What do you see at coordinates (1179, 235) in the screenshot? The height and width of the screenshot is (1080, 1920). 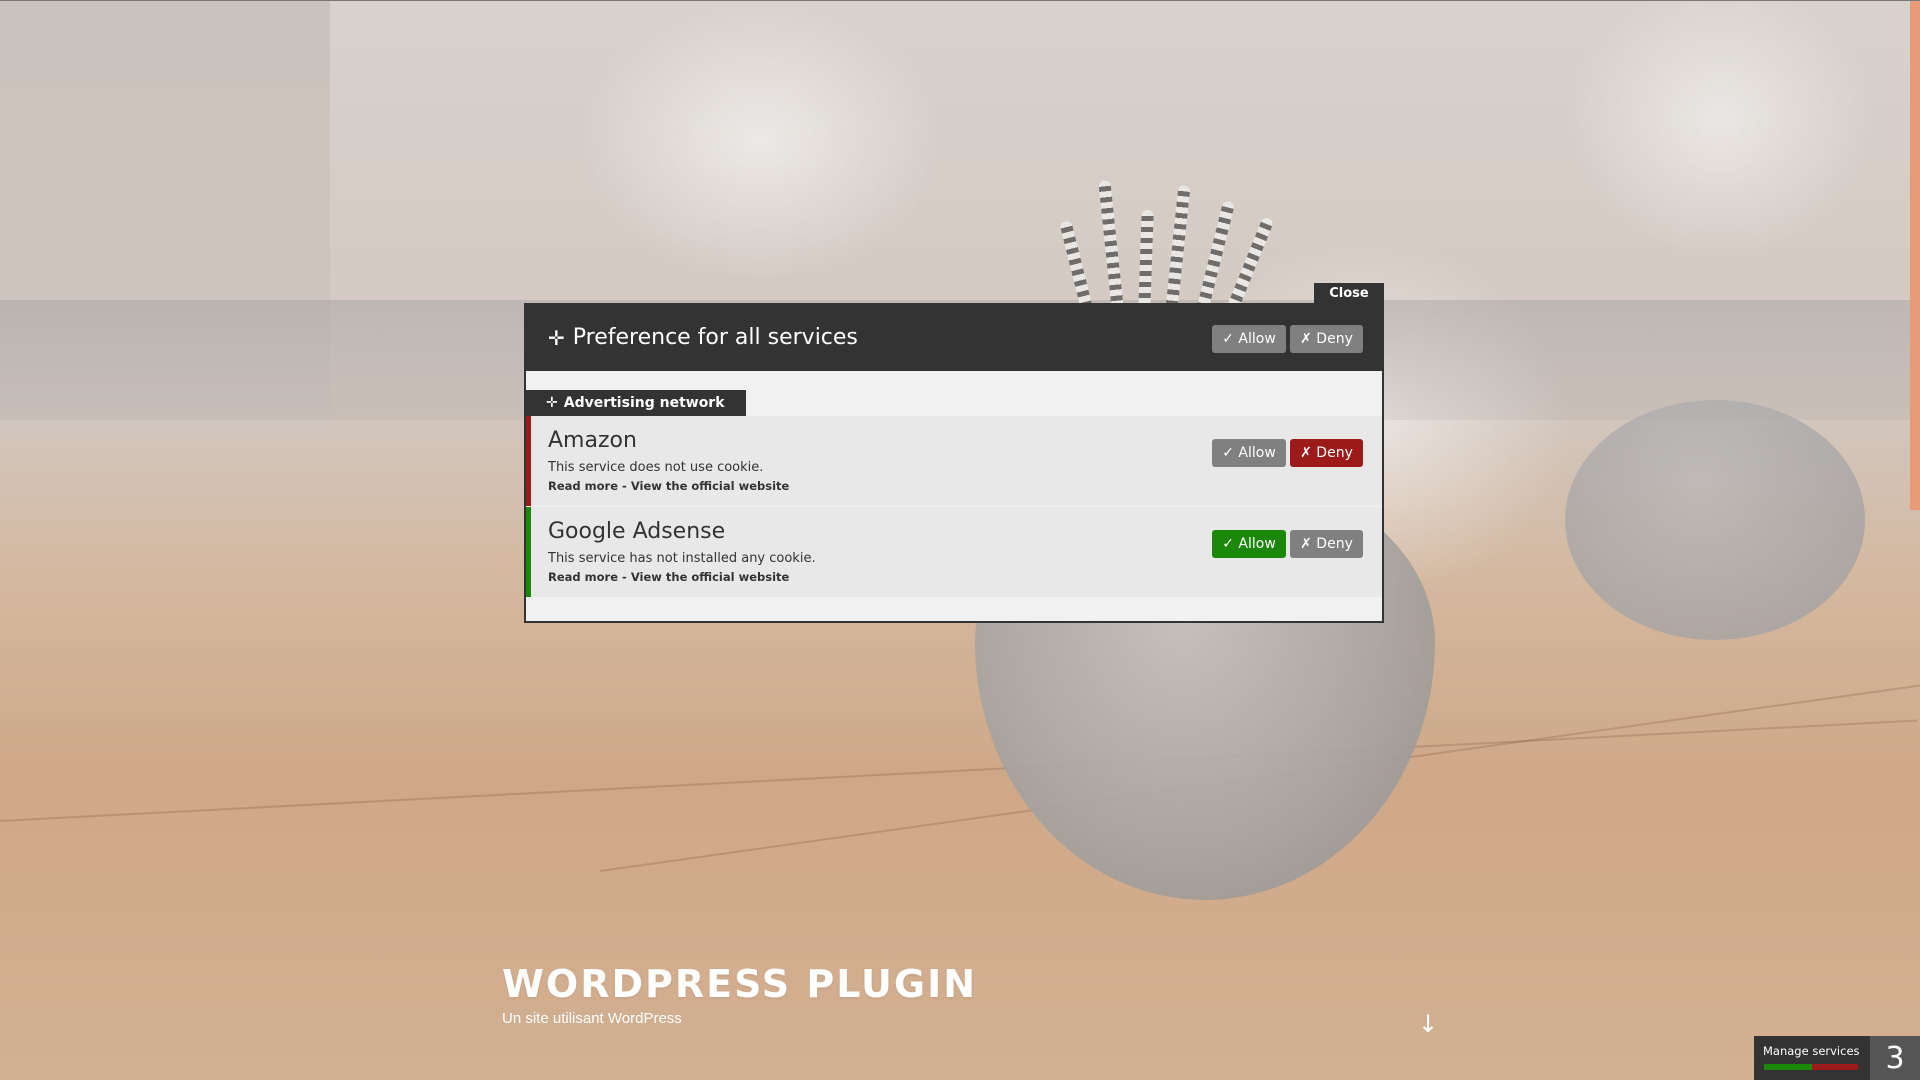 I see `background-plant-leaves` at bounding box center [1179, 235].